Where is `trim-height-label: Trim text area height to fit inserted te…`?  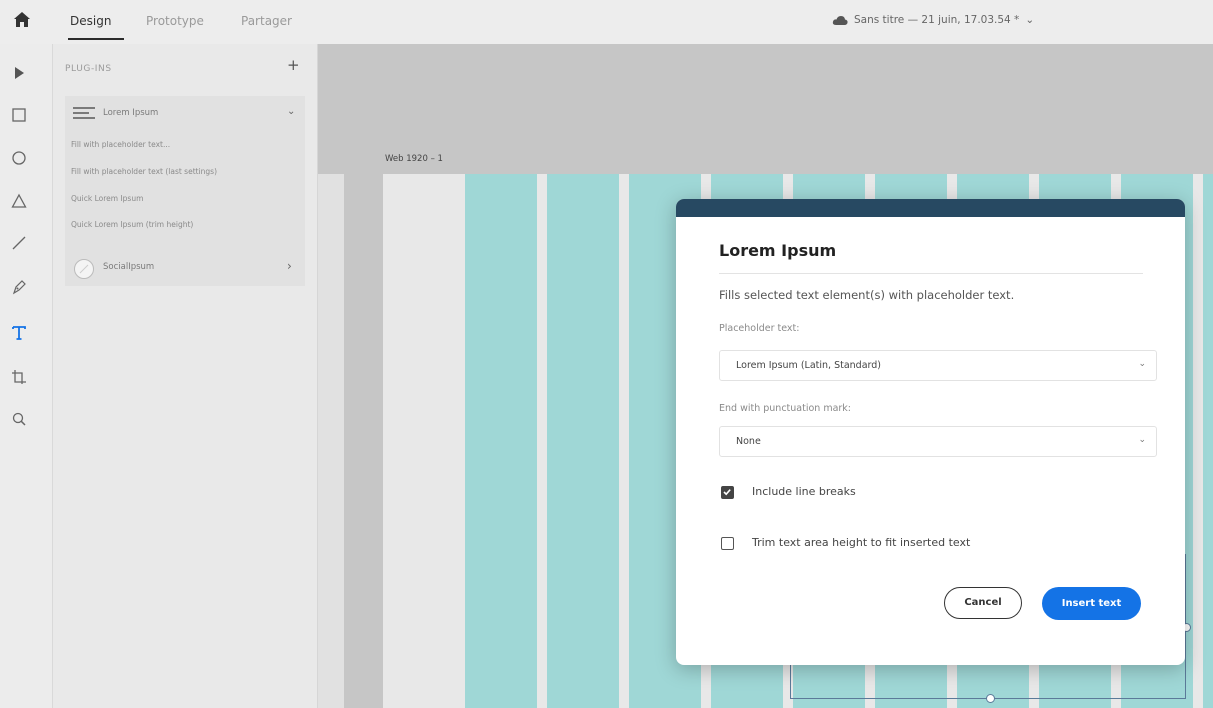 trim-height-label: Trim text area height to fit inserted te… is located at coordinates (861, 542).